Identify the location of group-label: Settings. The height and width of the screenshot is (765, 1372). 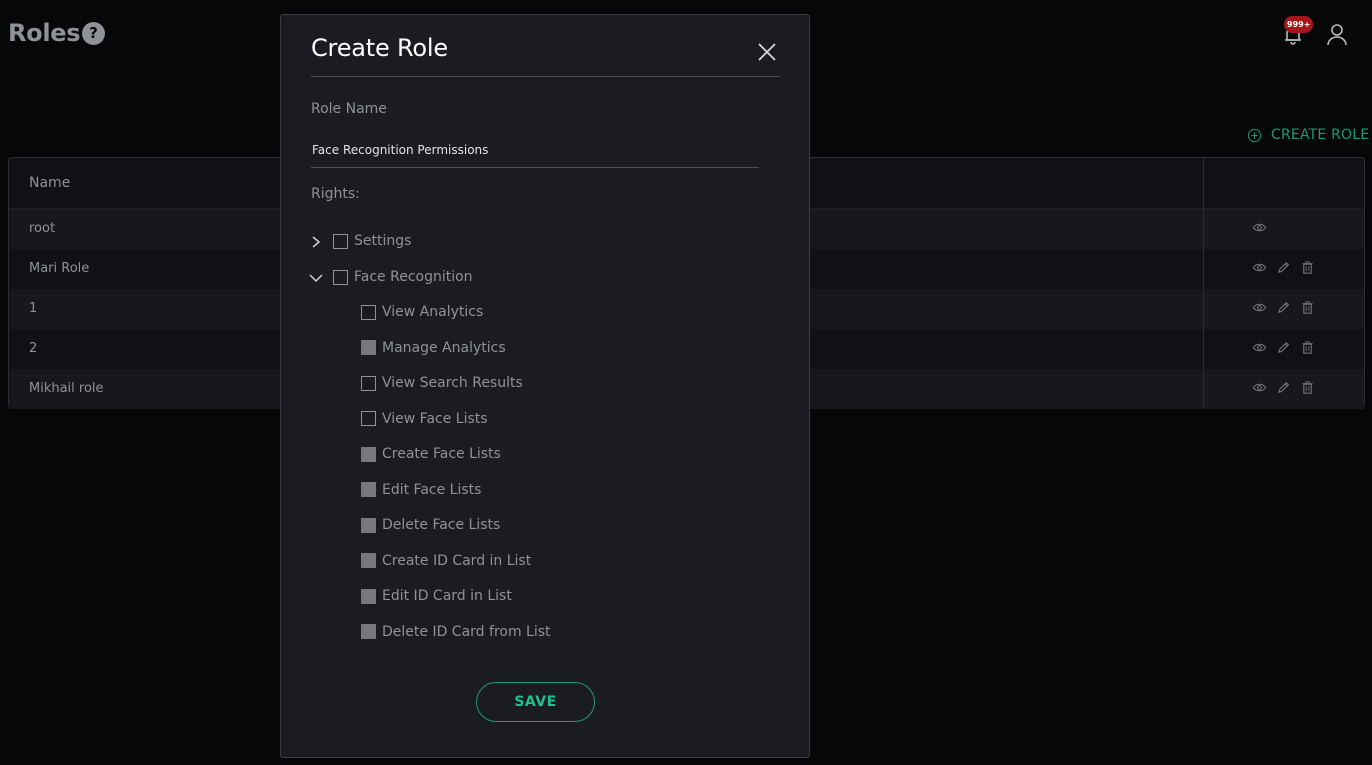
(383, 241).